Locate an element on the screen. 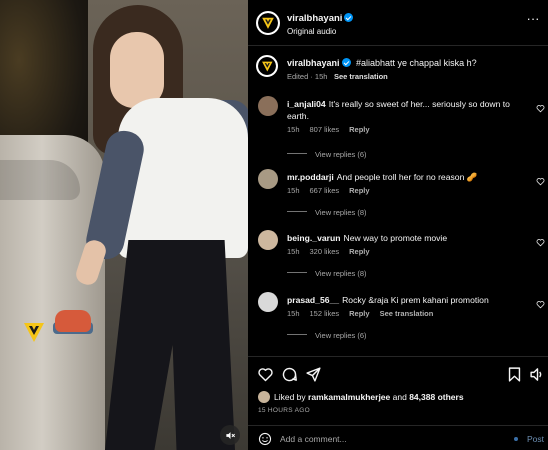  author-avatar is located at coordinates (268, 23).